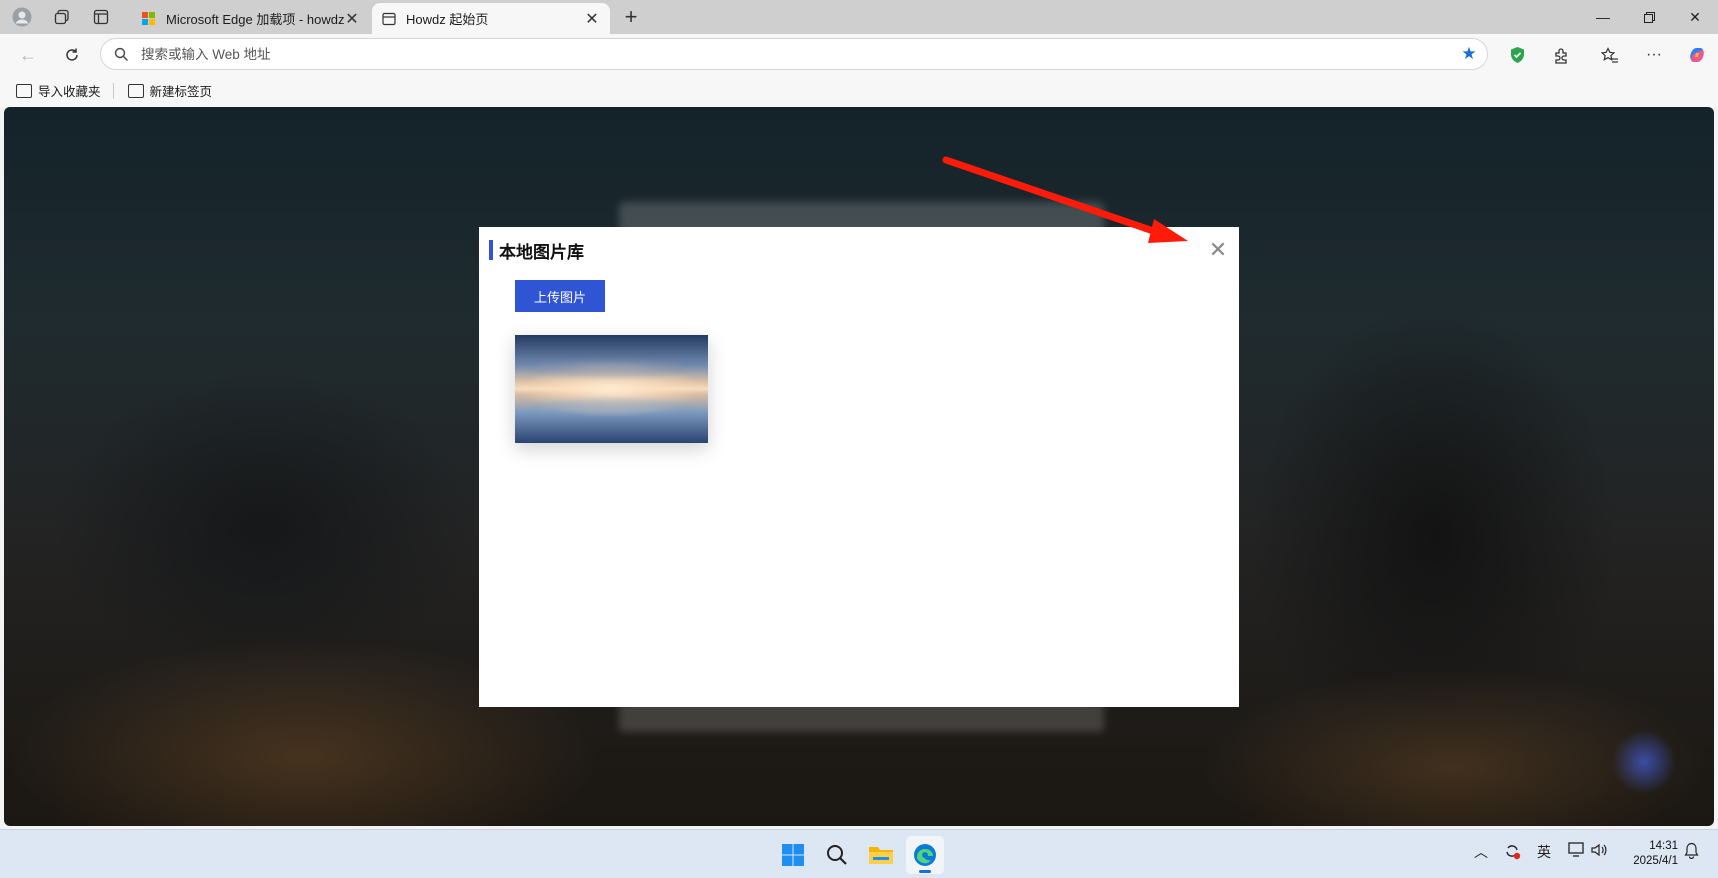  I want to click on tab-edge-addons: Microsoft Edge 加载项 - howdz起 ✕, so click(251, 18).